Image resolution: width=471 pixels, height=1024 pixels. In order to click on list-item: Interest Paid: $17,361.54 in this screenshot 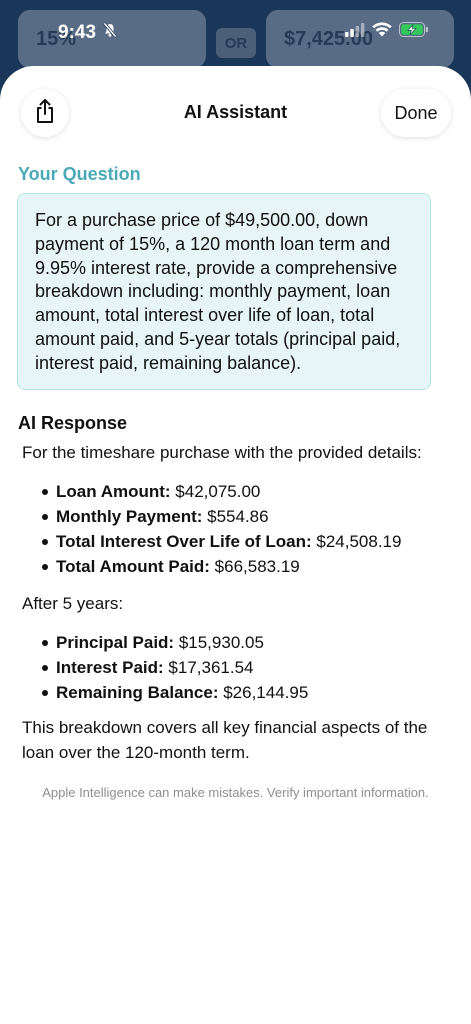, I will do `click(234, 667)`.